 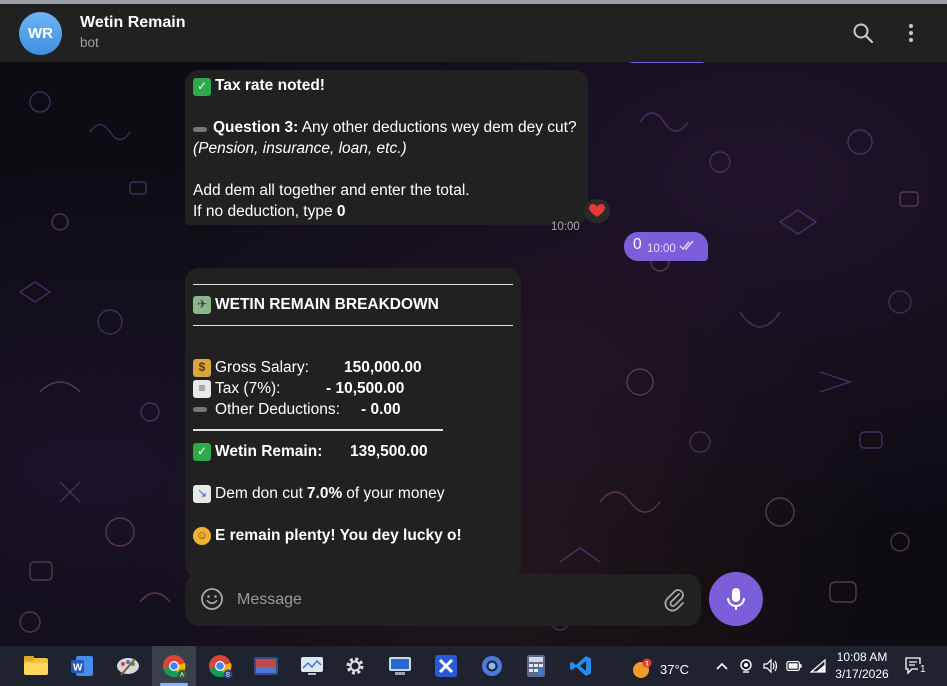 I want to click on volume-icon, so click(x=770, y=666).